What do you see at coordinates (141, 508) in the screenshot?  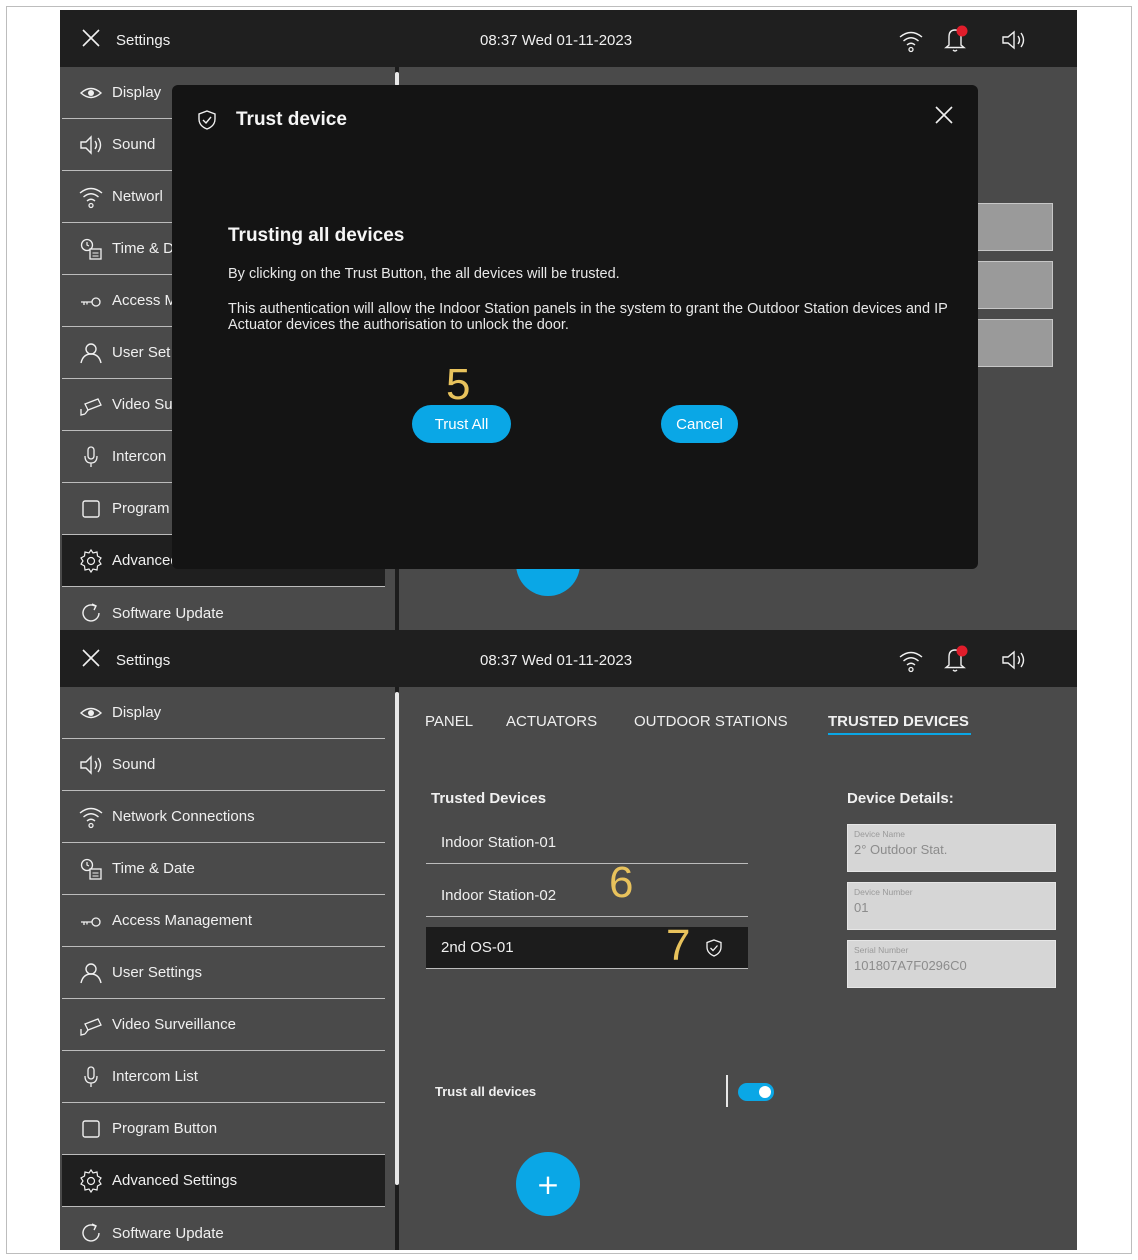 I see `sidebar-item-label: Program` at bounding box center [141, 508].